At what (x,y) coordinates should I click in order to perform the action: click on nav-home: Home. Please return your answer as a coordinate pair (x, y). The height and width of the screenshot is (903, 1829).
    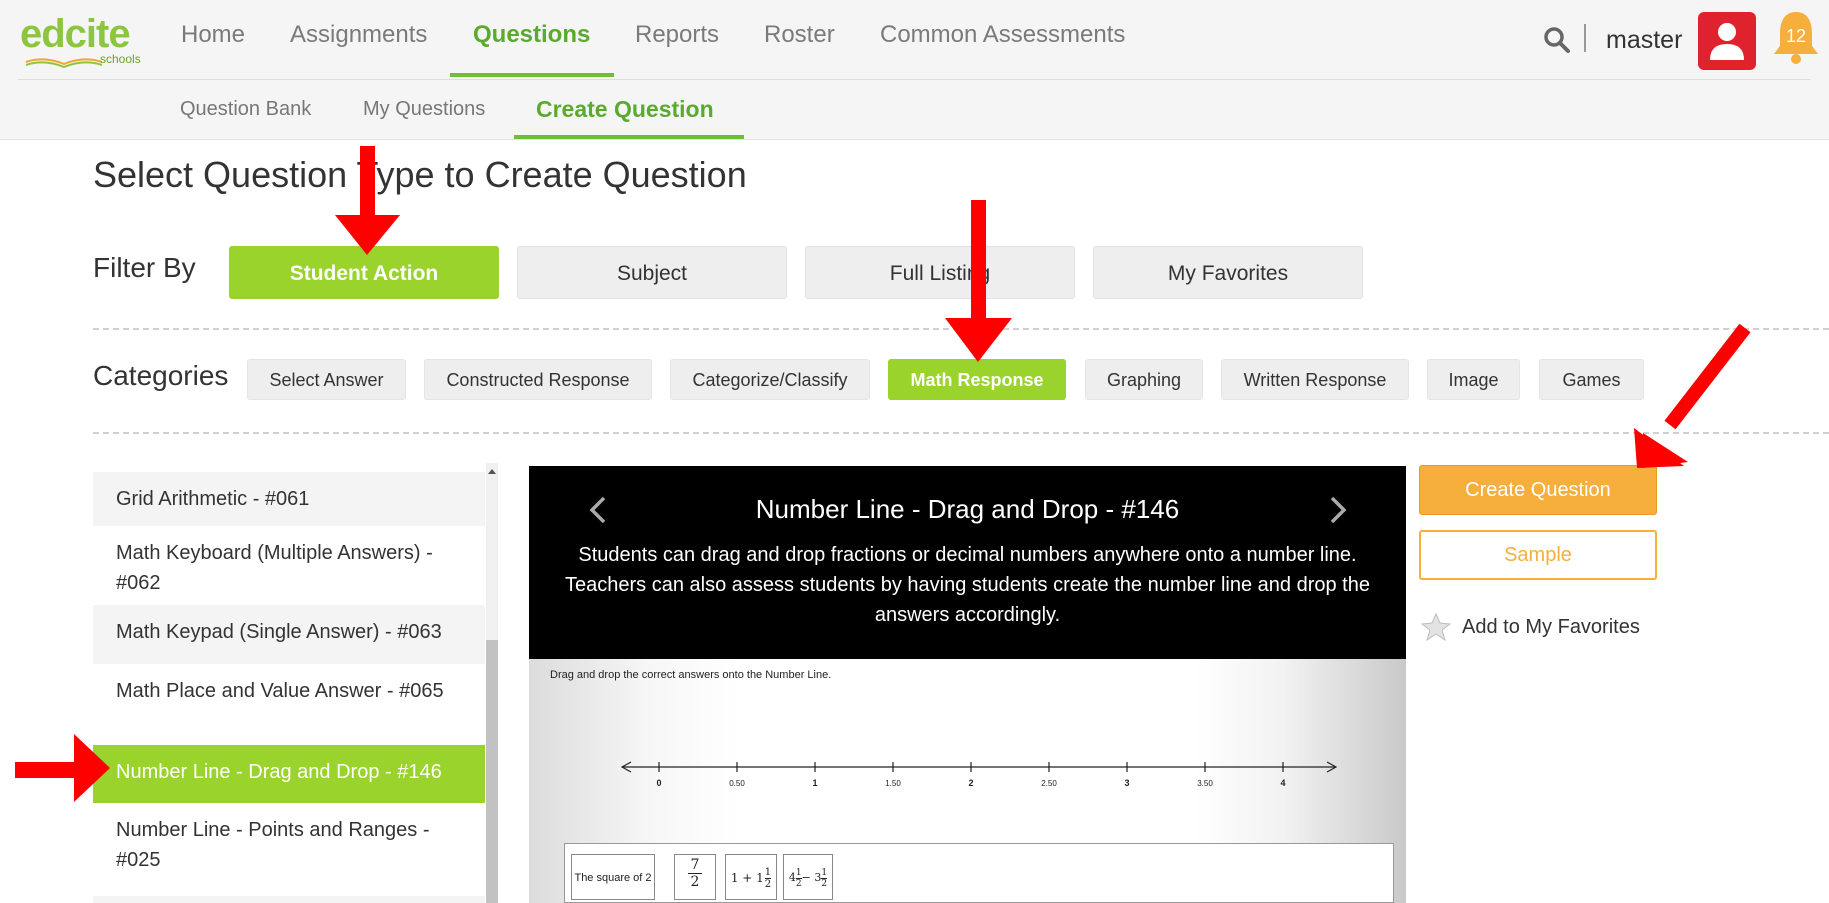
    Looking at the image, I should click on (213, 48).